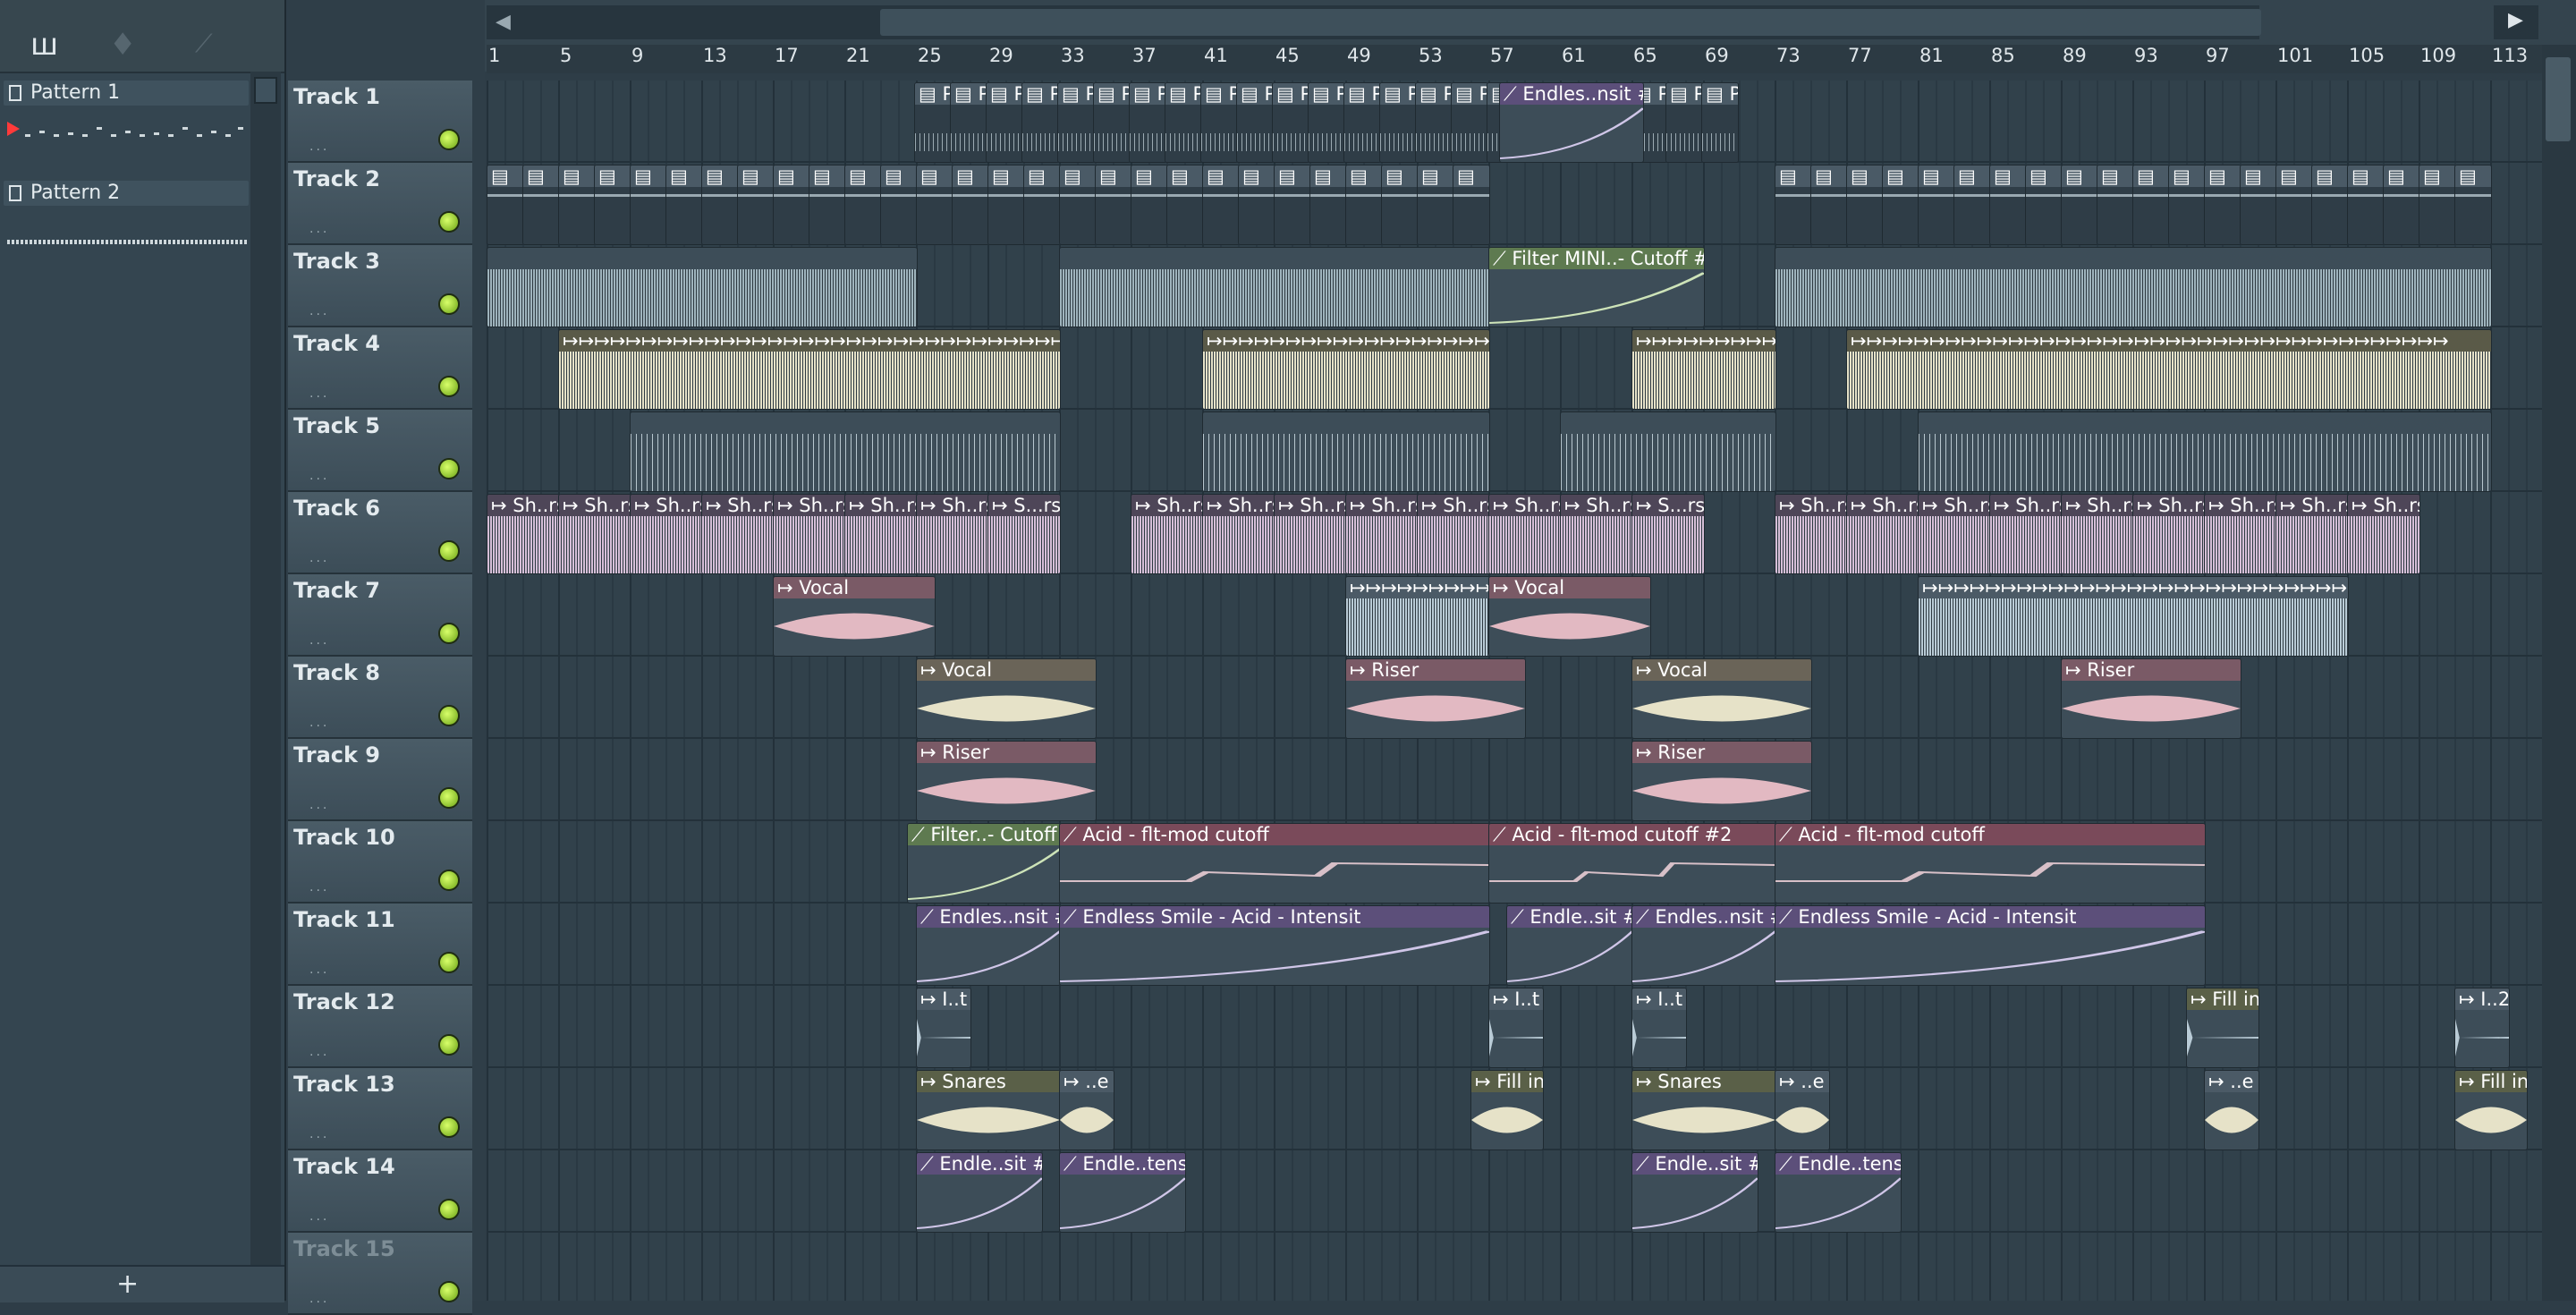 The image size is (2576, 1315). Describe the element at coordinates (265, 668) in the screenshot. I see `picker-scrollbar` at that location.